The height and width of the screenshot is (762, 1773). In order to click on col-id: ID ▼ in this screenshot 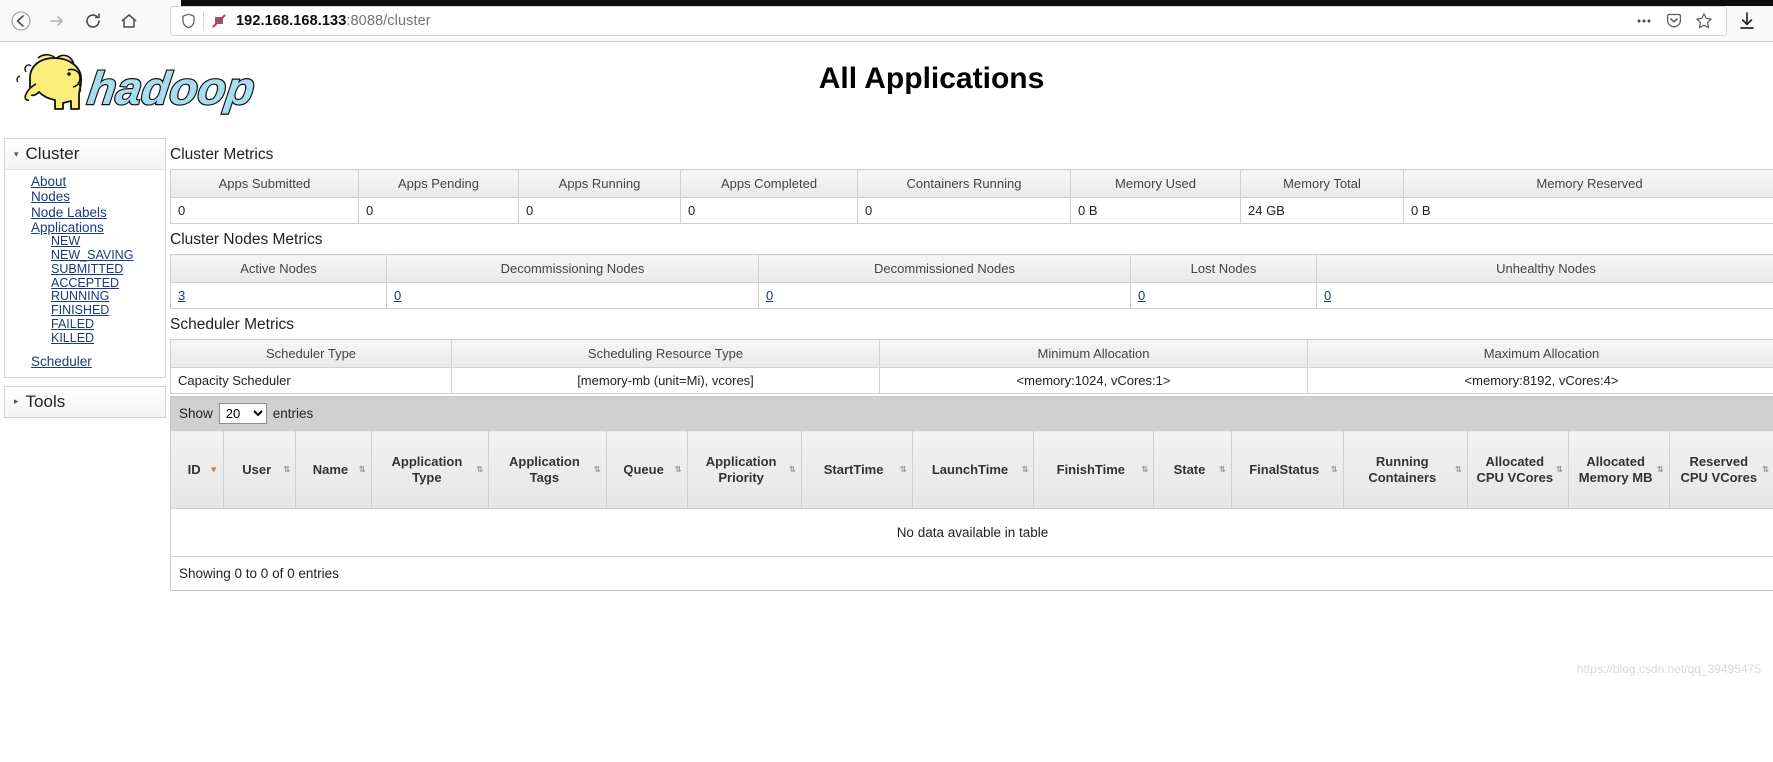, I will do `click(197, 469)`.